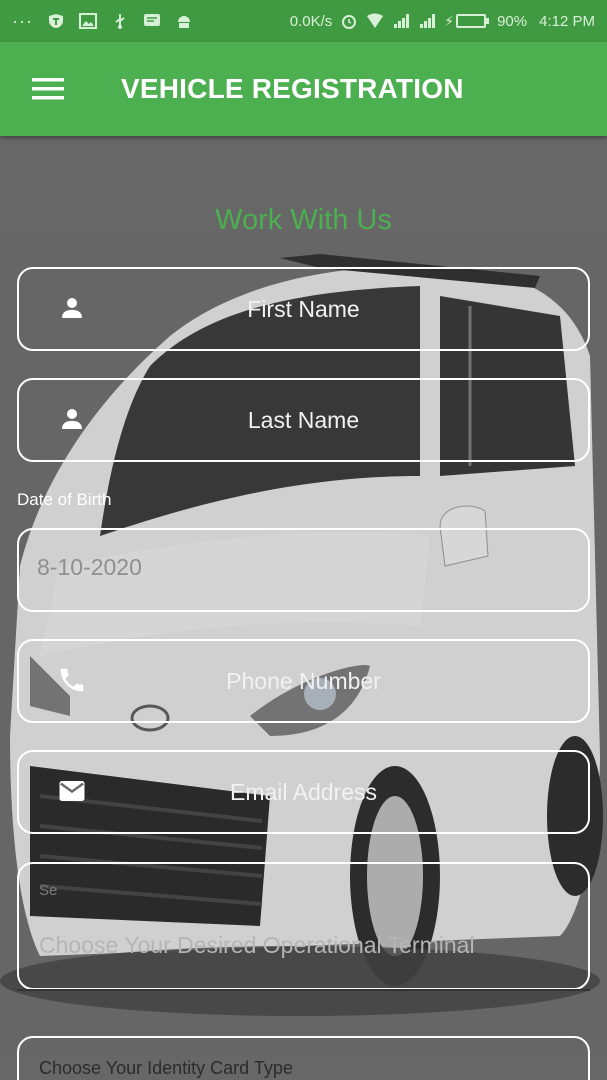  I want to click on image-icon, so click(87, 21).